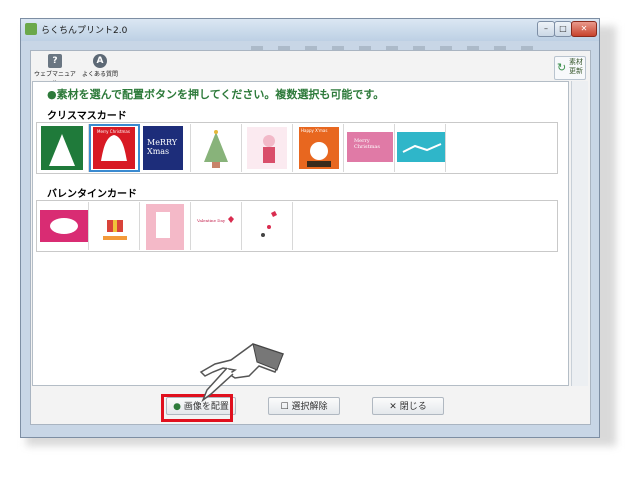 This screenshot has height=479, width=640. Describe the element at coordinates (546, 29) in the screenshot. I see `minimize-button: –` at that location.